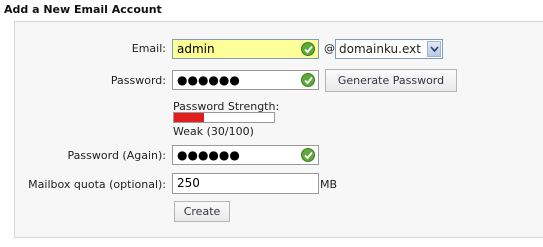 The width and height of the screenshot is (543, 247). What do you see at coordinates (202, 211) in the screenshot?
I see `create-button: Create` at bounding box center [202, 211].